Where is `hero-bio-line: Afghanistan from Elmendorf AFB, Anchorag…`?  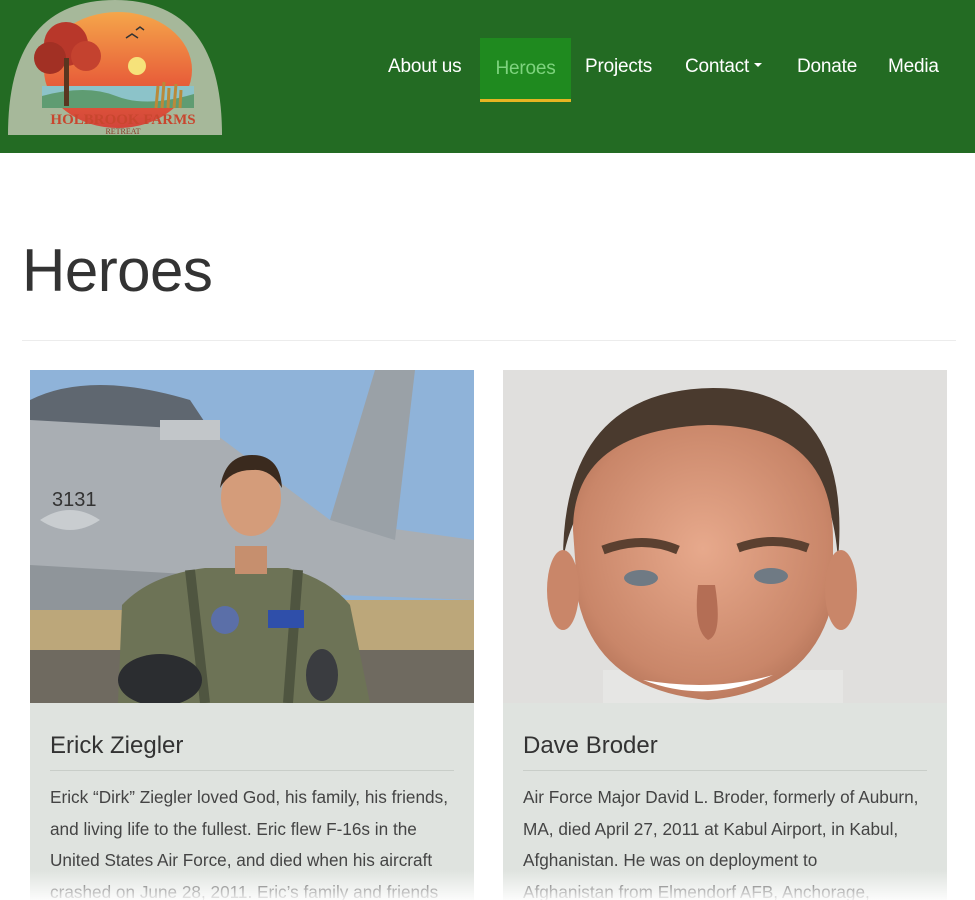 hero-bio-line: Afghanistan from Elmendorf AFB, Anchorag… is located at coordinates (696, 890).